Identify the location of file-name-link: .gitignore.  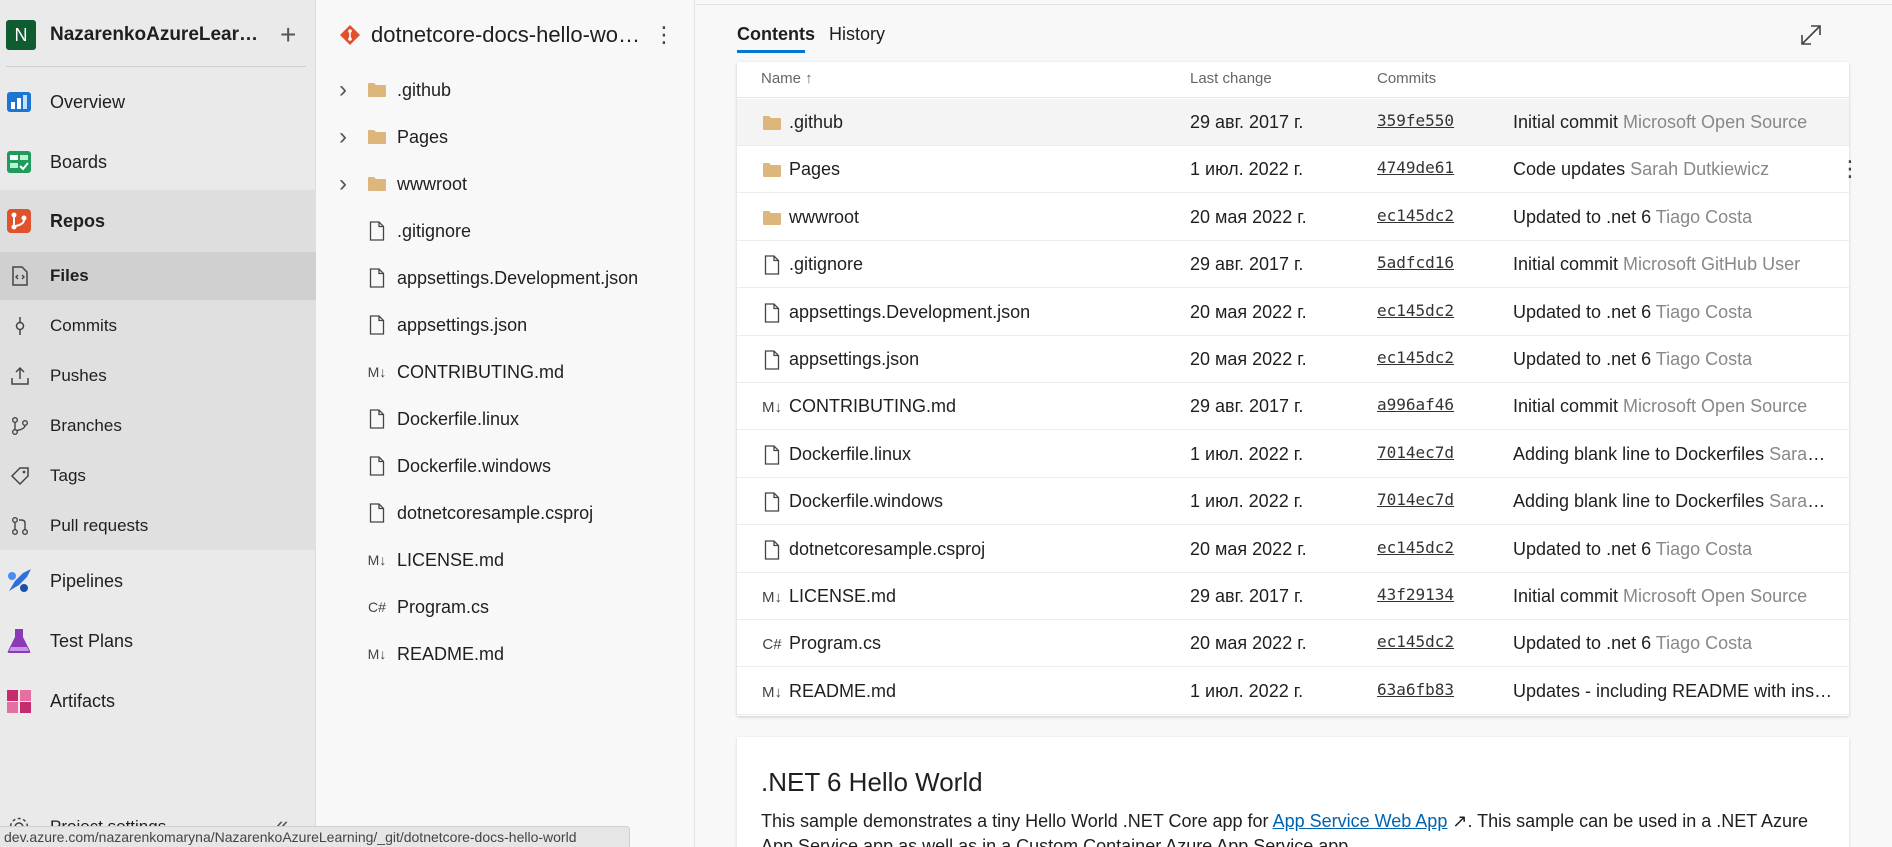
(826, 264).